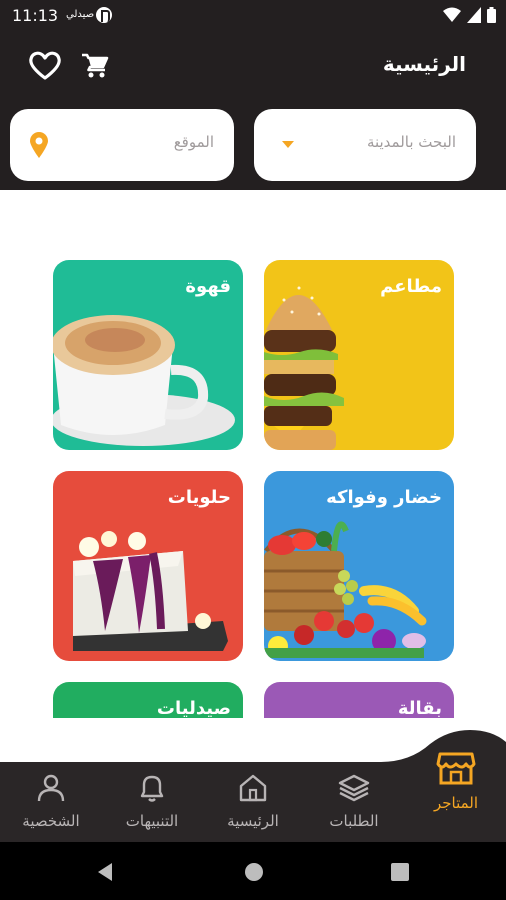 This screenshot has height=900, width=506. I want to click on nav-label: الرئيسية, so click(253, 821).